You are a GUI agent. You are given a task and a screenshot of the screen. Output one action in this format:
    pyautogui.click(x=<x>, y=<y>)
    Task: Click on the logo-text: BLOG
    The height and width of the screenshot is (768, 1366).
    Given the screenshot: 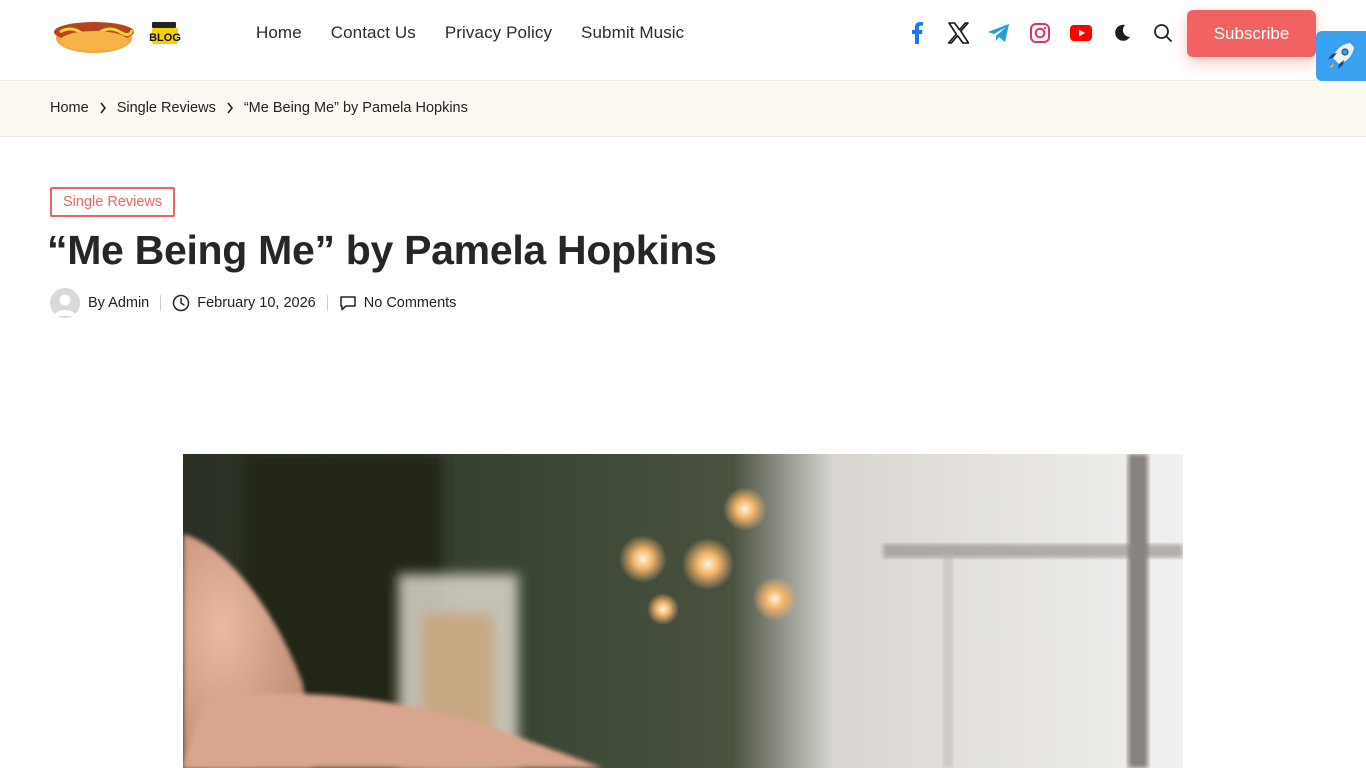 What is the action you would take?
    pyautogui.click(x=165, y=38)
    